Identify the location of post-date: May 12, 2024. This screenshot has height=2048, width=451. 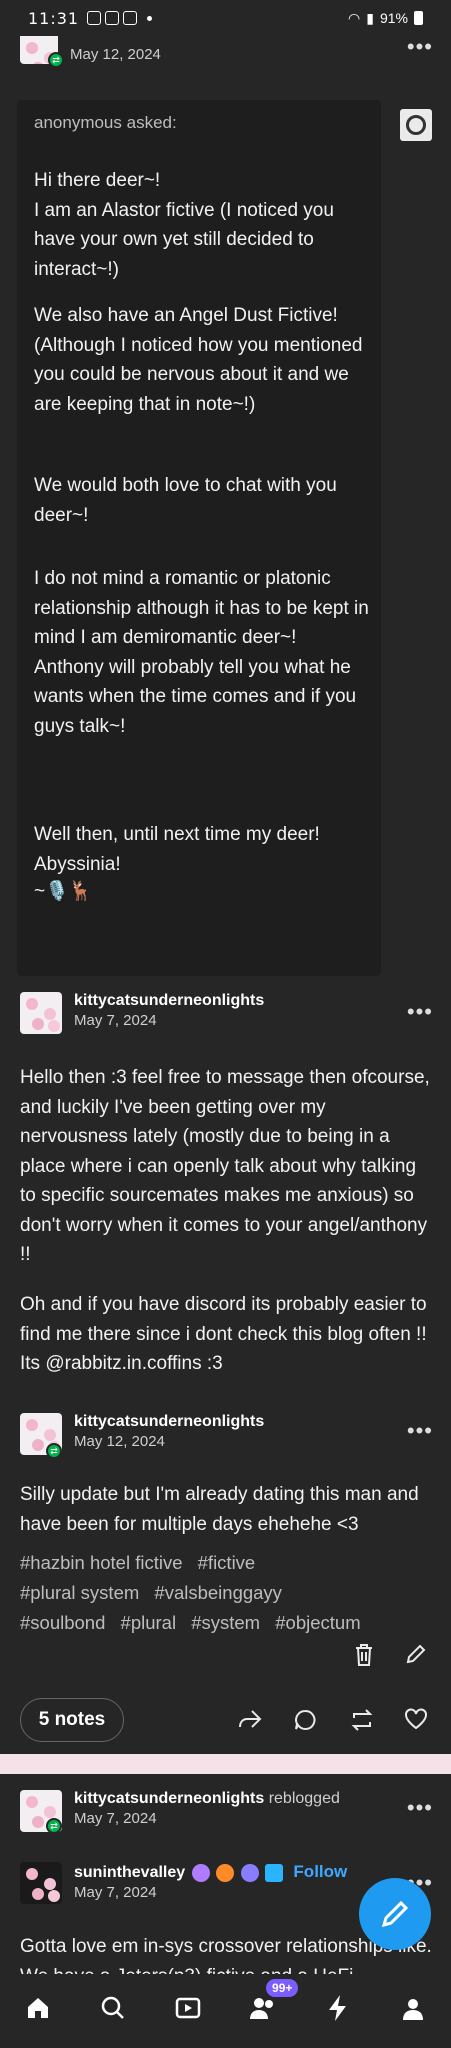
(115, 54).